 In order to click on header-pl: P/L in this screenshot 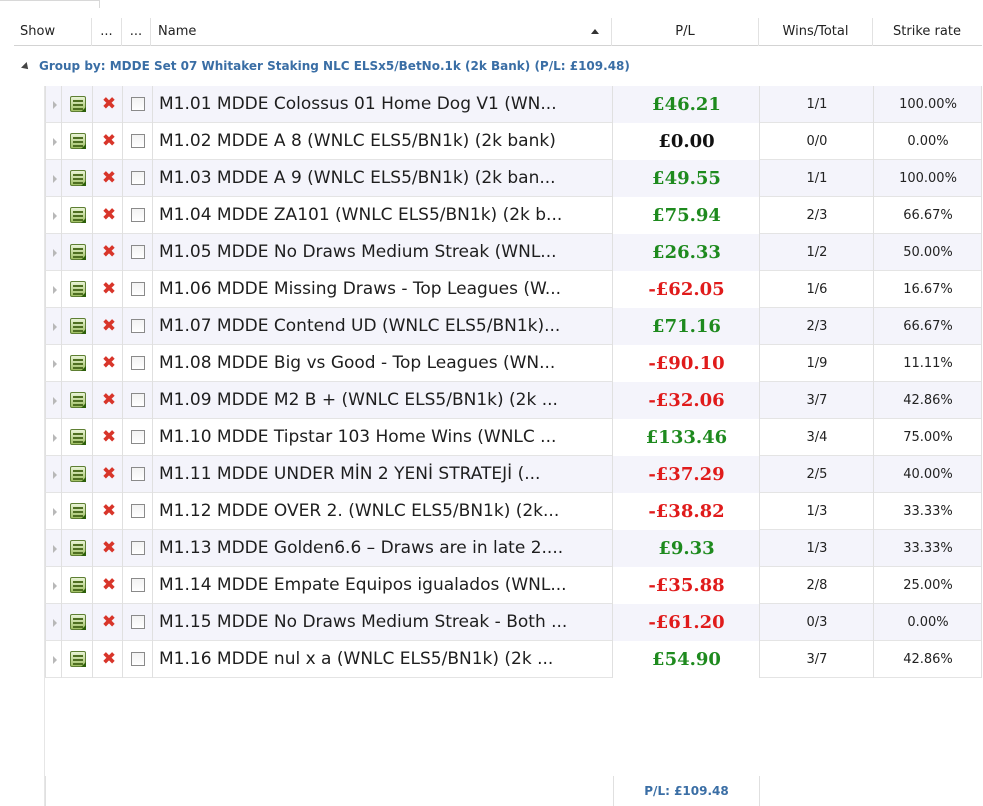, I will do `click(685, 32)`.